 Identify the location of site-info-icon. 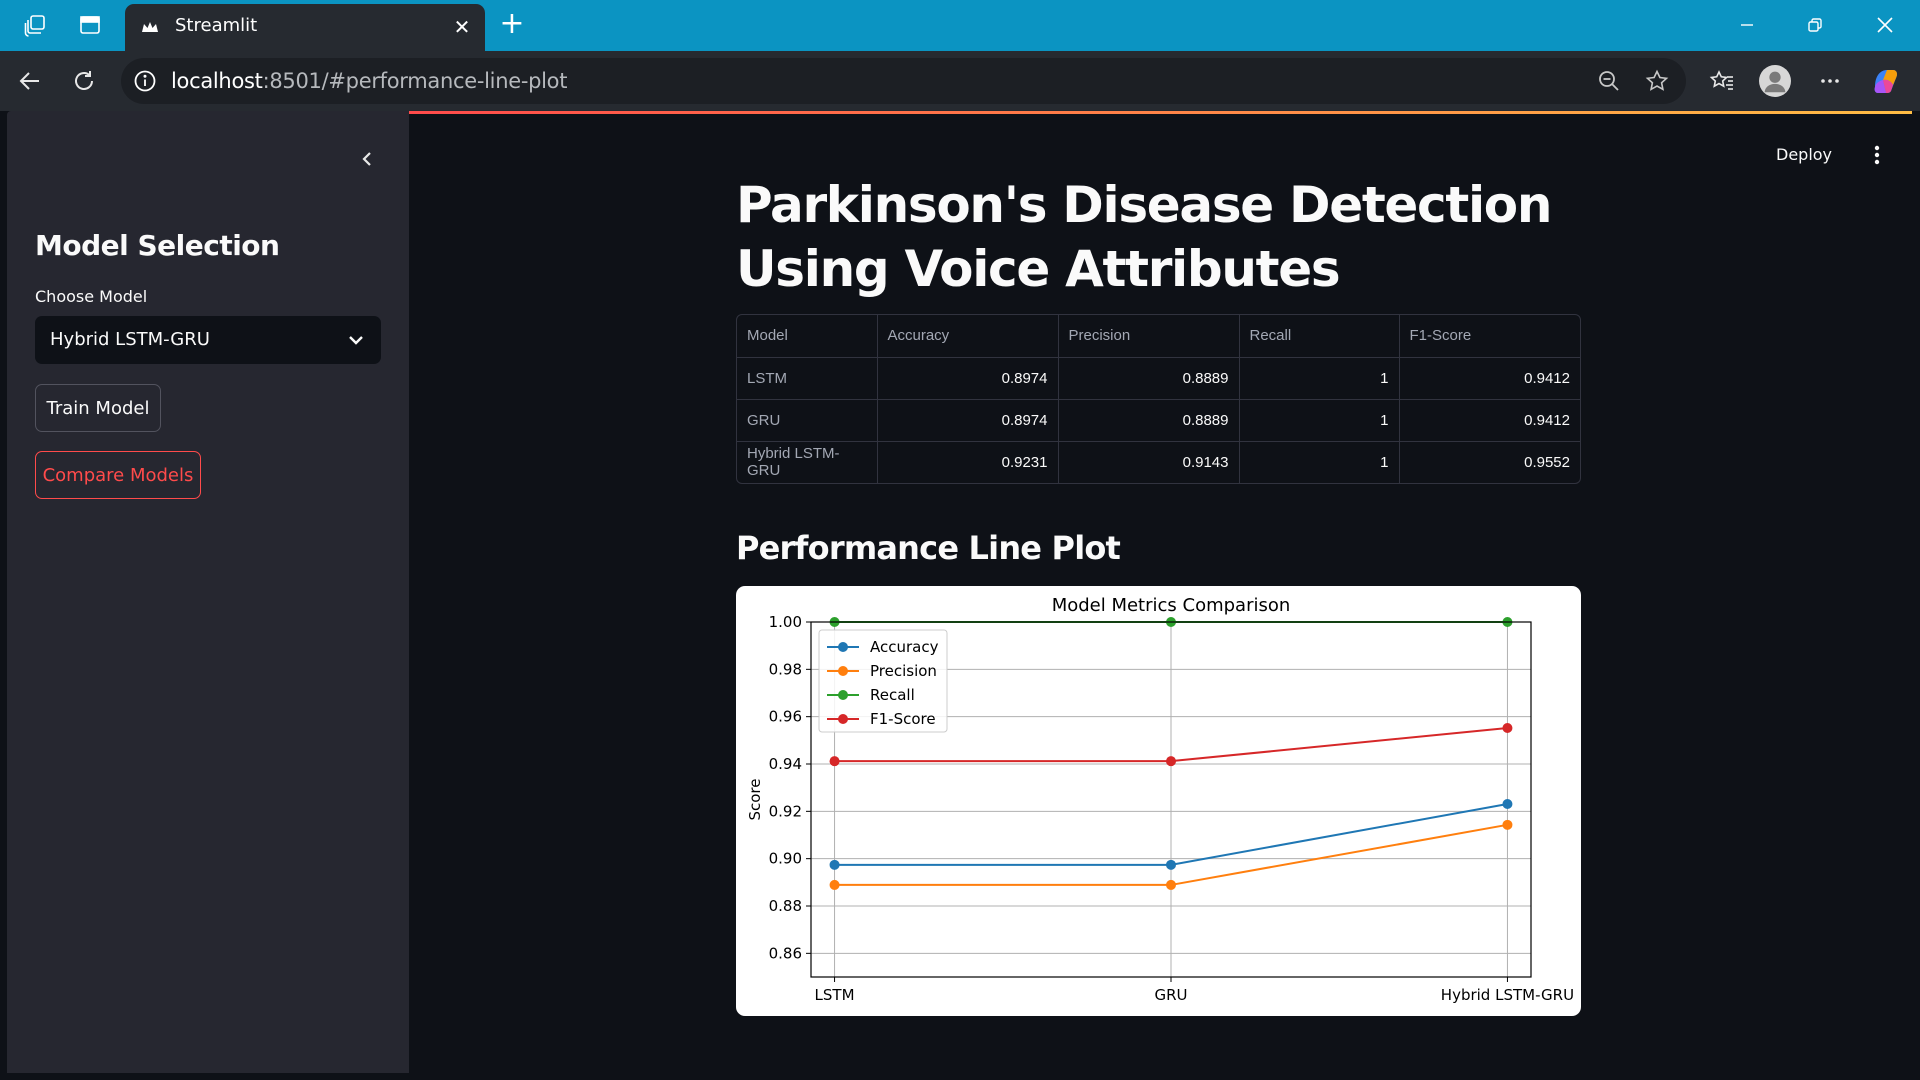
(145, 81).